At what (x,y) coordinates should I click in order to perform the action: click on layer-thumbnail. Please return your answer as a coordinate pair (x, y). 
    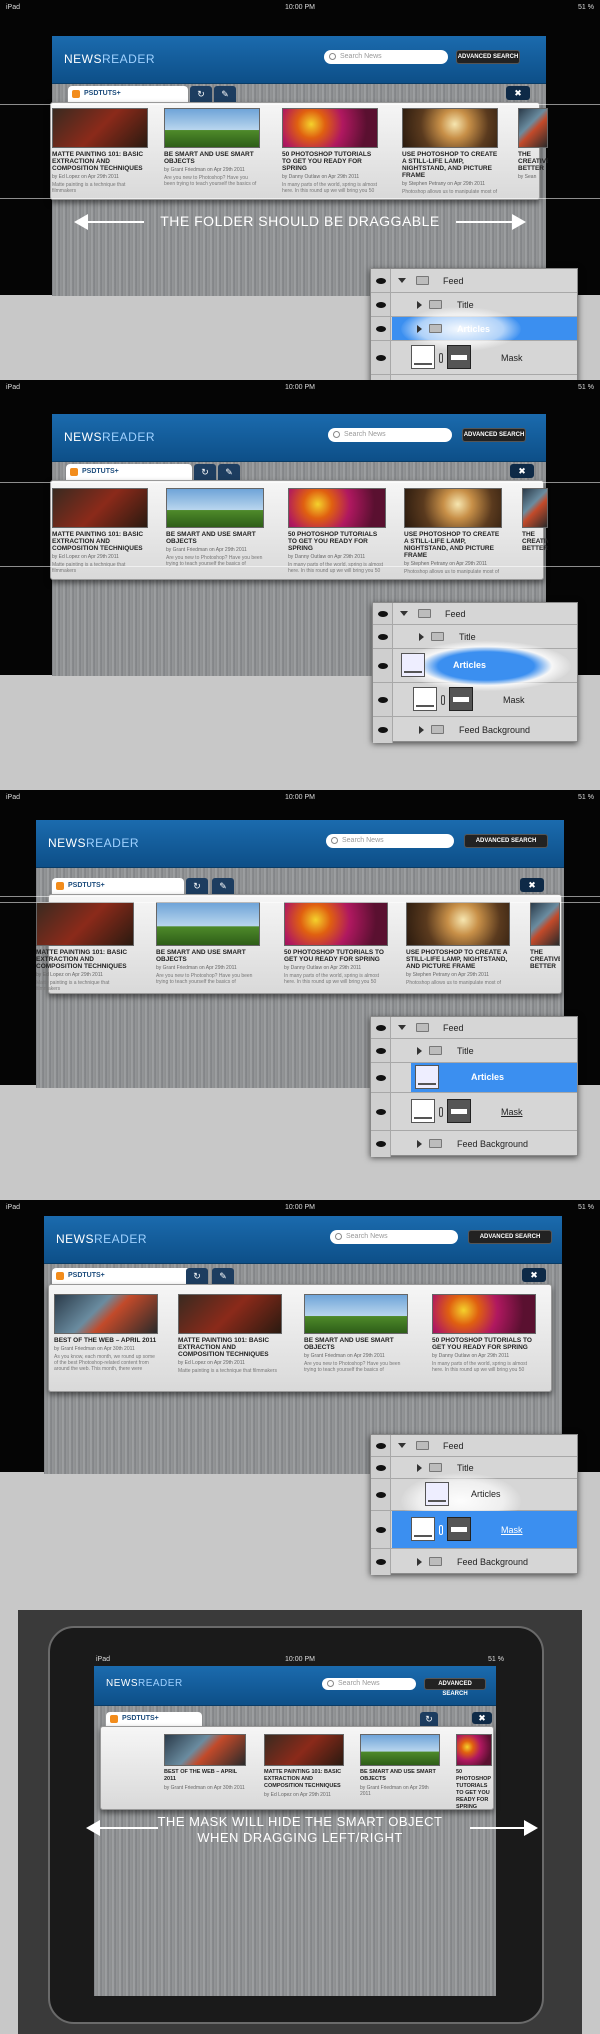
    Looking at the image, I should click on (423, 357).